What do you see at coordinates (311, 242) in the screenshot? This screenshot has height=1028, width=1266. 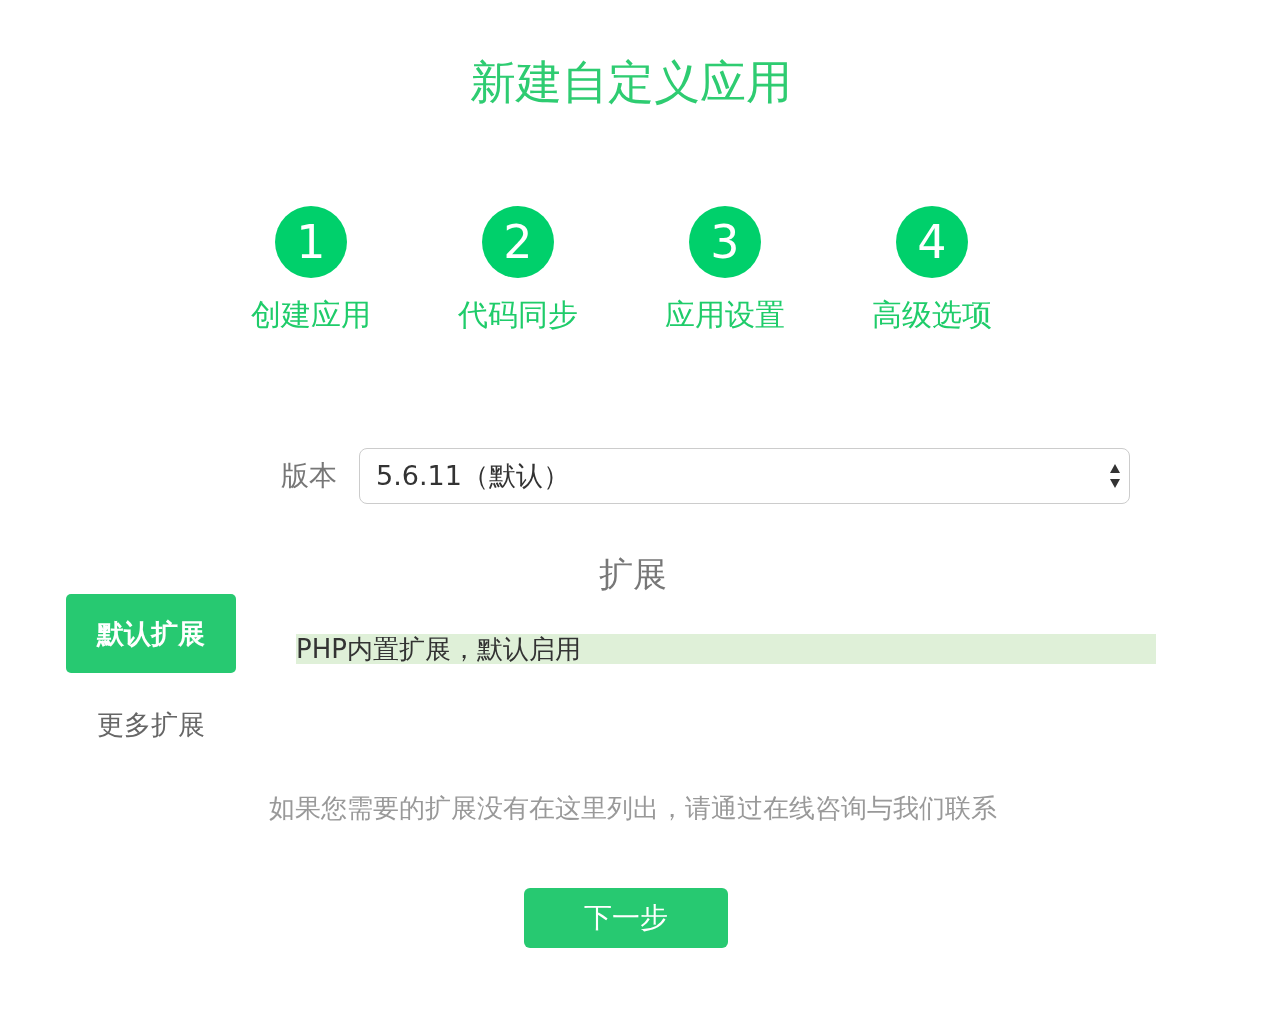 I see `step-number: 1` at bounding box center [311, 242].